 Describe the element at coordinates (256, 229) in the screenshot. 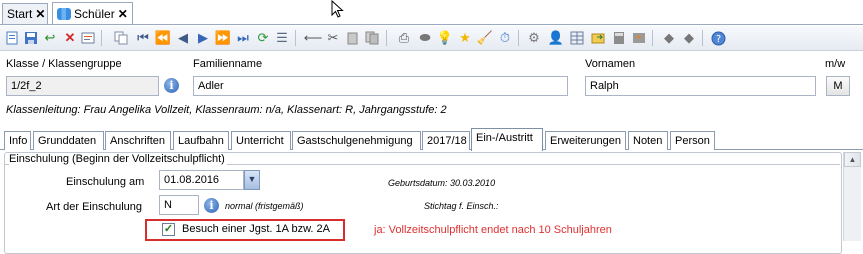

I see `jgst-checkbox-label: Besuch einer Jgst. 1A bzw. 2A` at that location.